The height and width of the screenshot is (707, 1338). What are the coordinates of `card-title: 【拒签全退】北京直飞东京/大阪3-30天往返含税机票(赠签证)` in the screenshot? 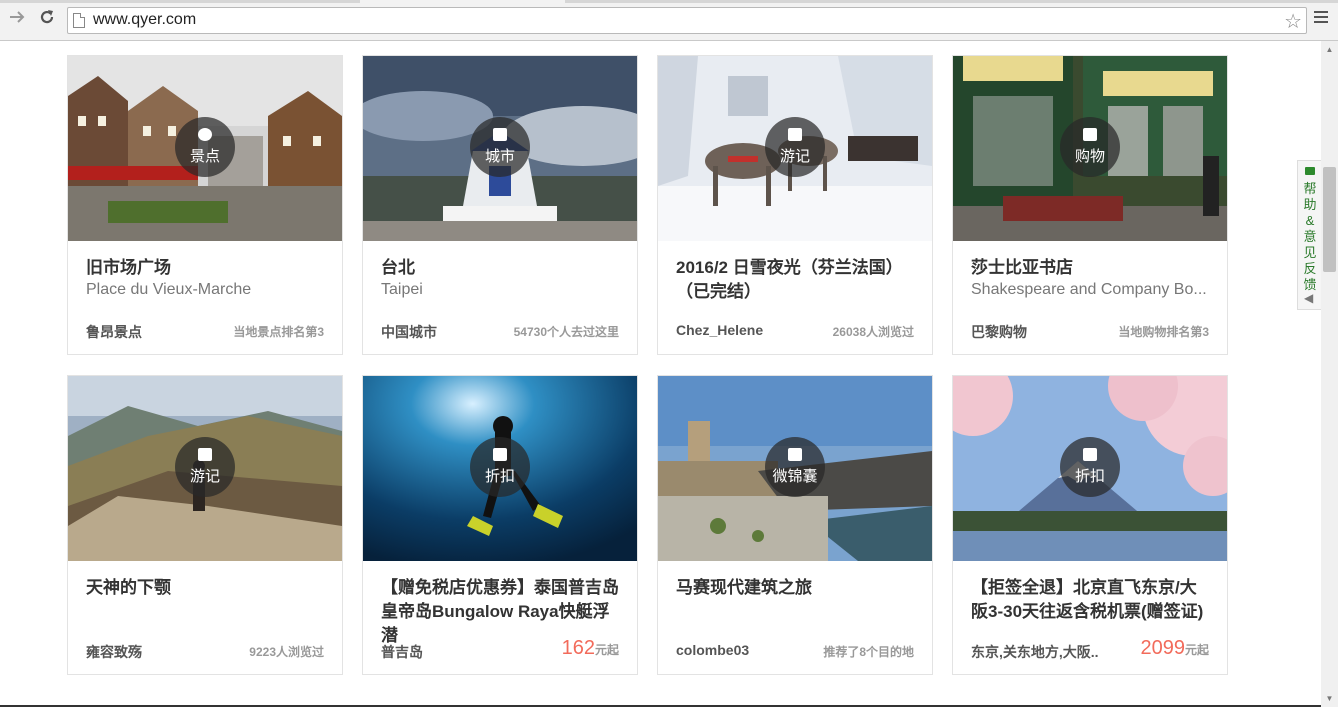 It's located at (1091, 600).